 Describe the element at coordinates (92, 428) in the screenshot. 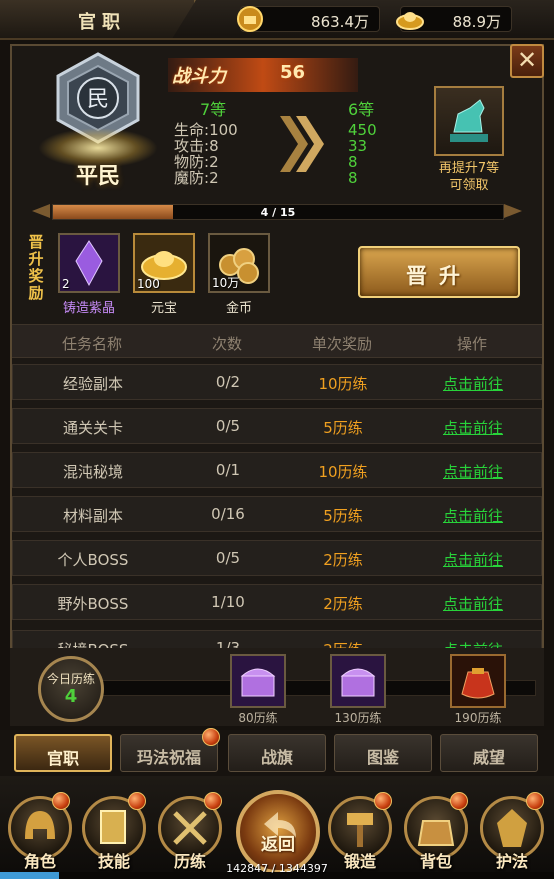

I see `task-name: 通关关卡` at that location.